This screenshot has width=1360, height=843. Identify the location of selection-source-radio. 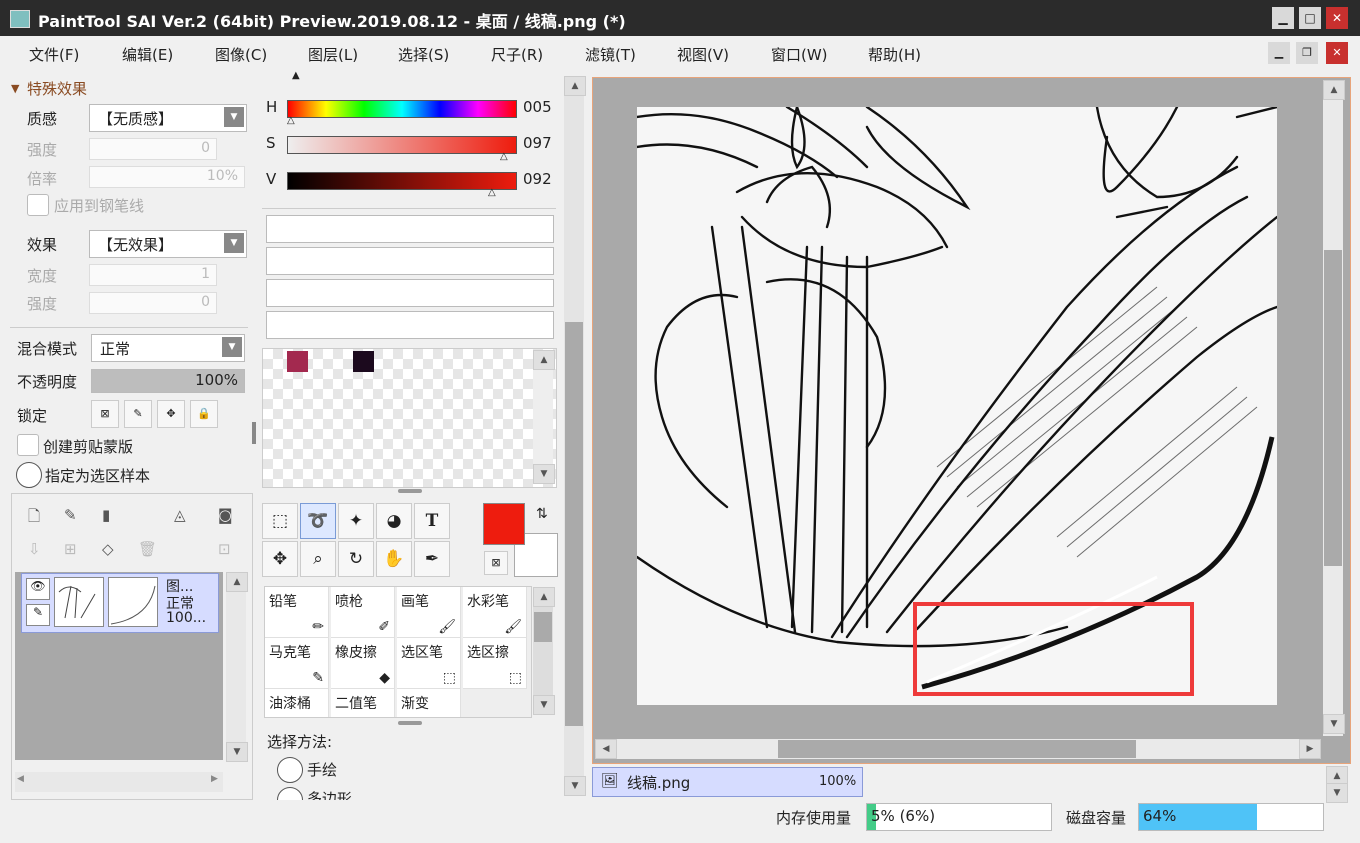
(29, 475).